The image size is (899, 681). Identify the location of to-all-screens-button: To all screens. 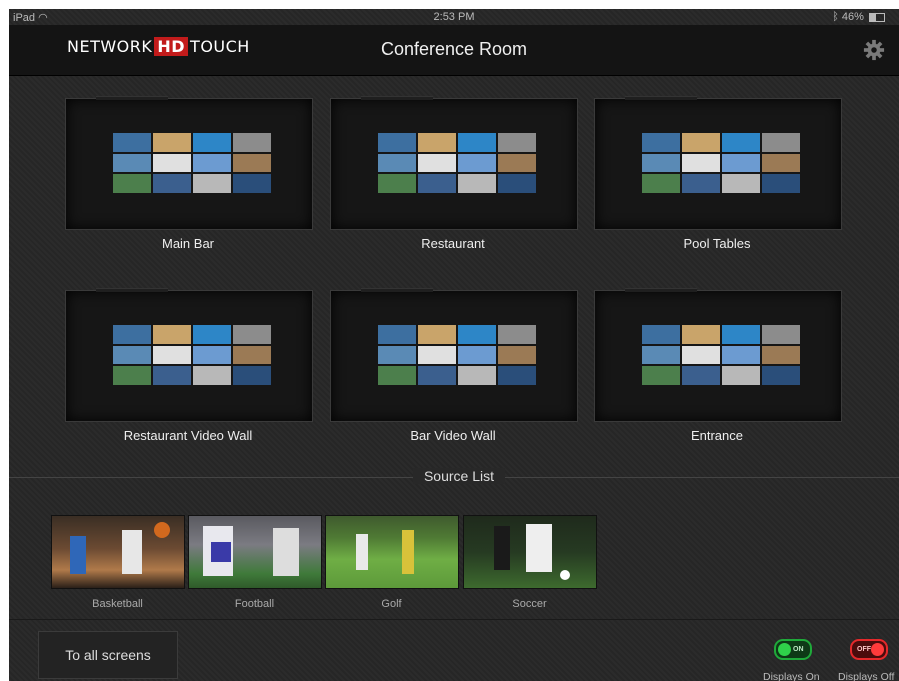
(108, 655).